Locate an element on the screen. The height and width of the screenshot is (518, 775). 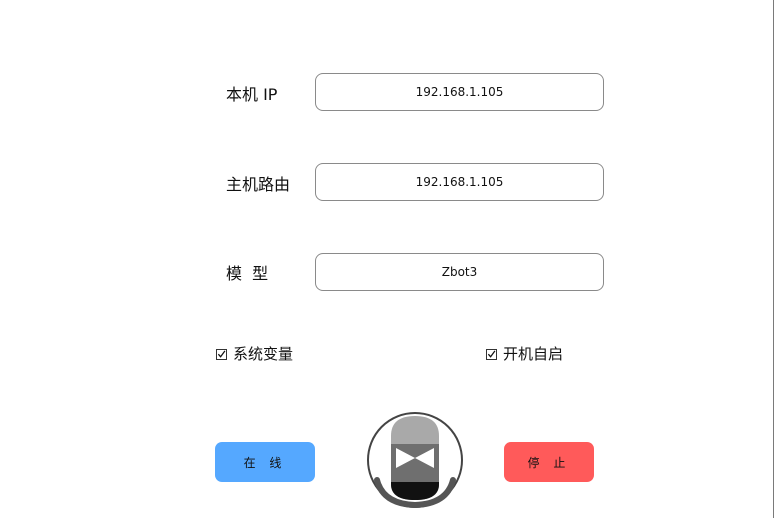
env-label: 系统变量 is located at coordinates (263, 354).